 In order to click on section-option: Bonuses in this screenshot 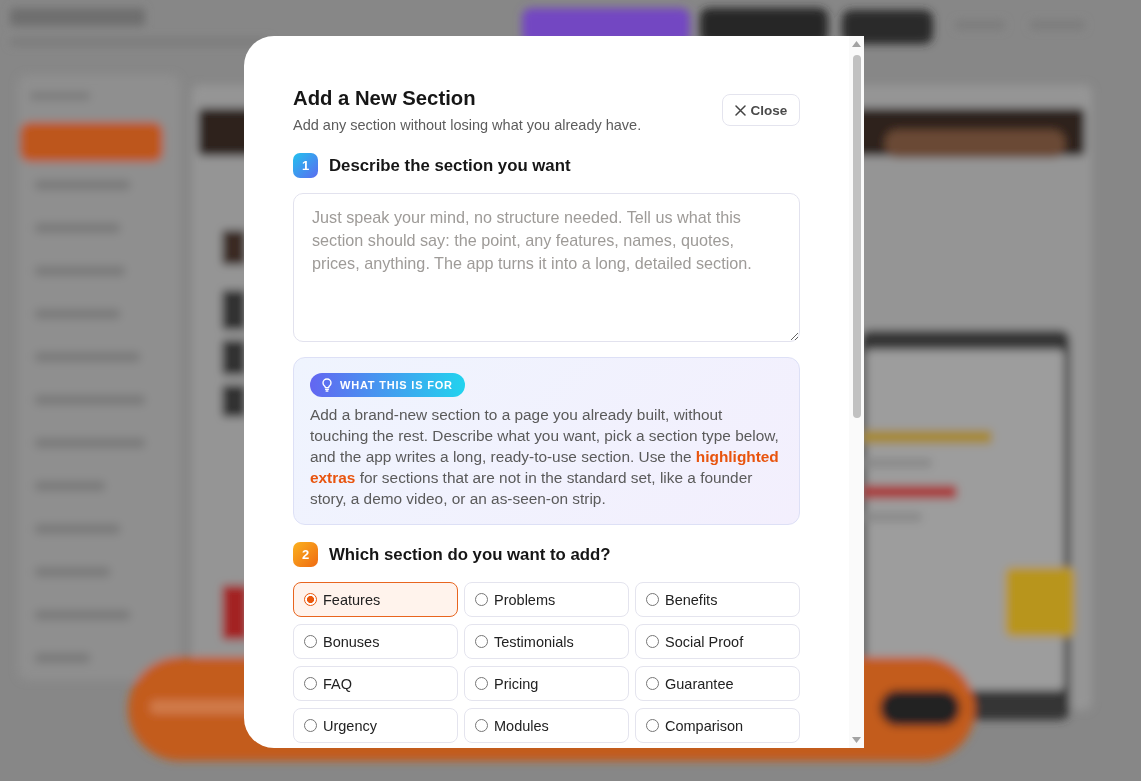, I will do `click(375, 641)`.